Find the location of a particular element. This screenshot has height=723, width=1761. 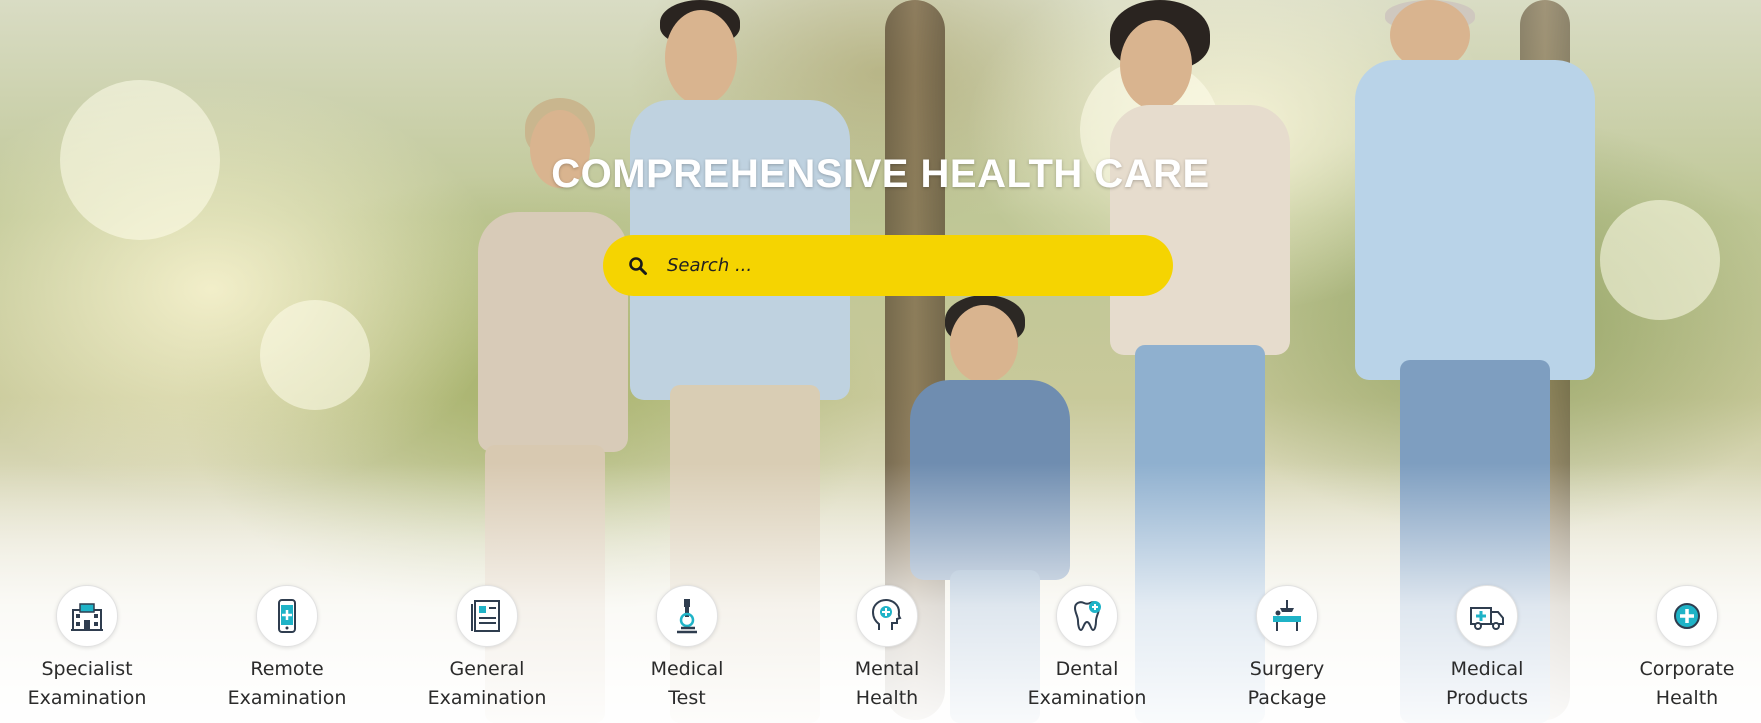

microscope-icon is located at coordinates (687, 616).